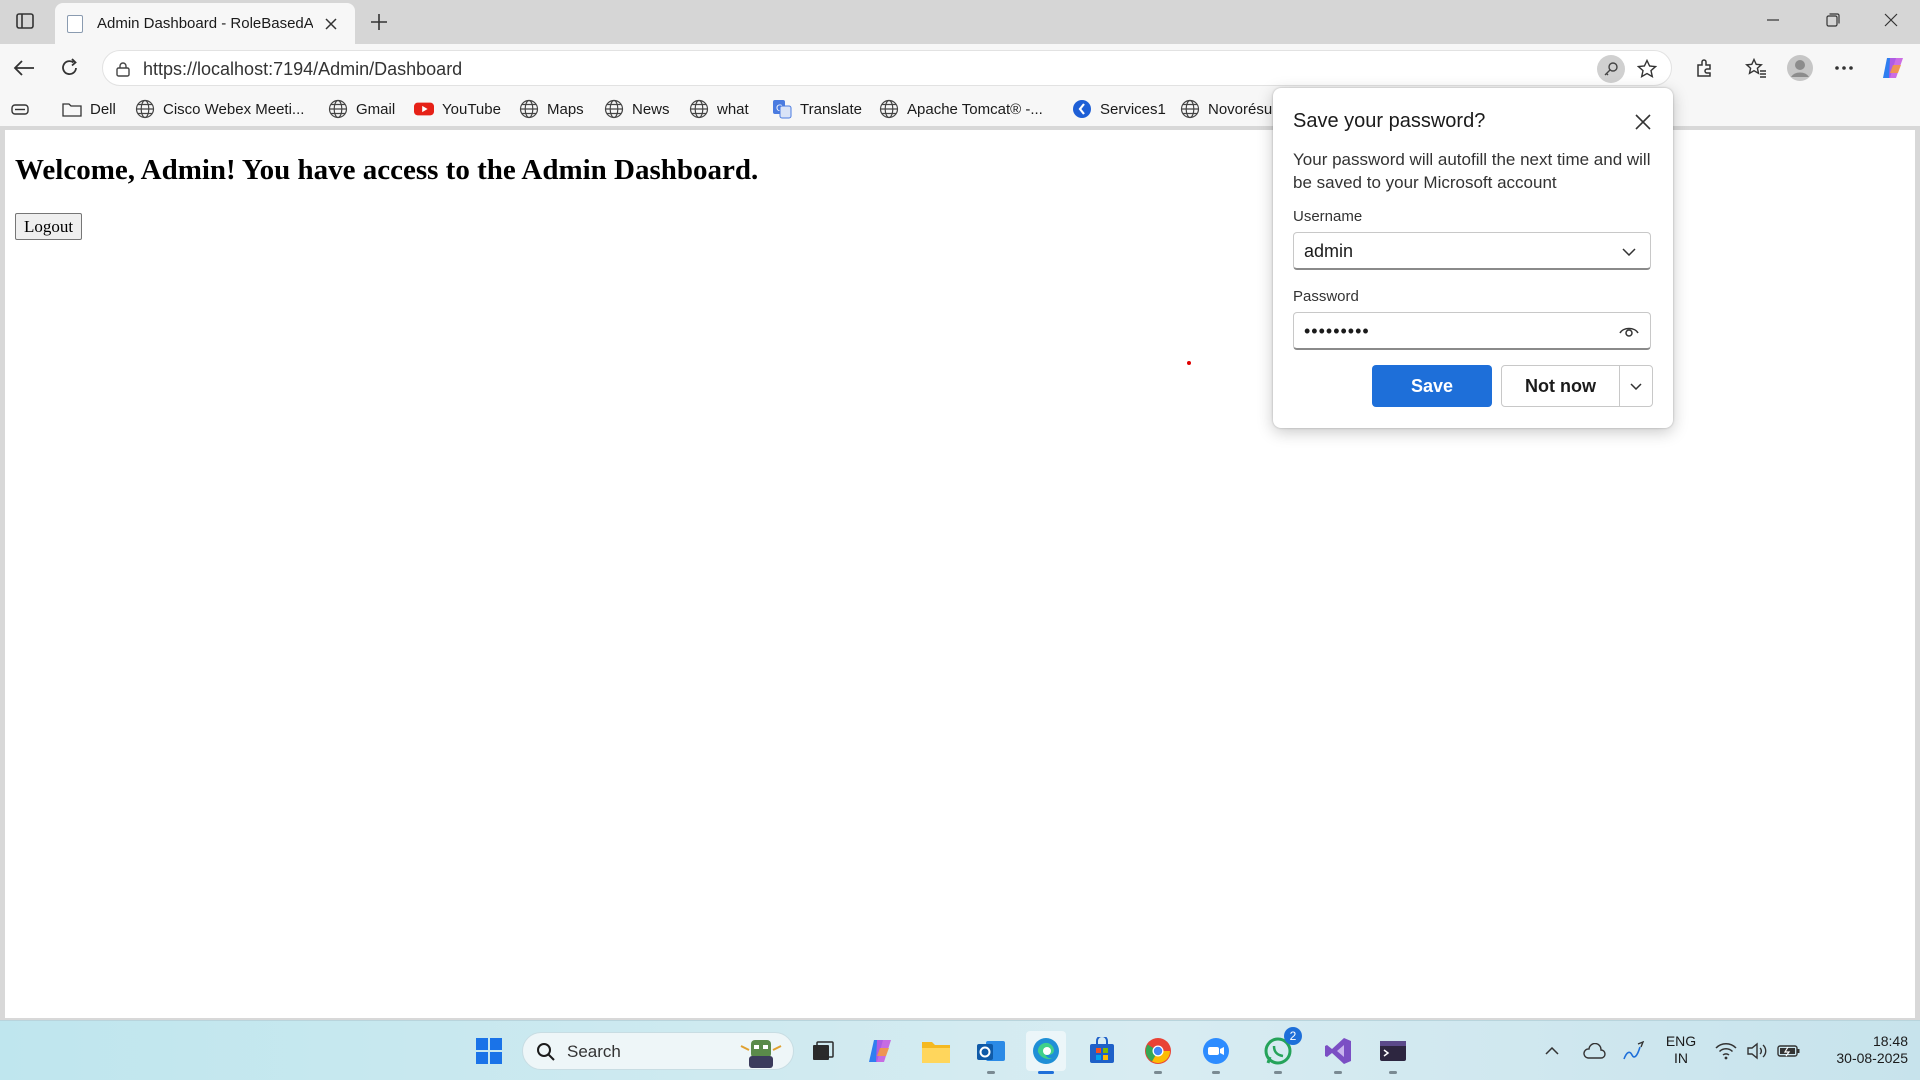 The width and height of the screenshot is (1920, 1080). What do you see at coordinates (1833, 20) in the screenshot?
I see `restore-icon` at bounding box center [1833, 20].